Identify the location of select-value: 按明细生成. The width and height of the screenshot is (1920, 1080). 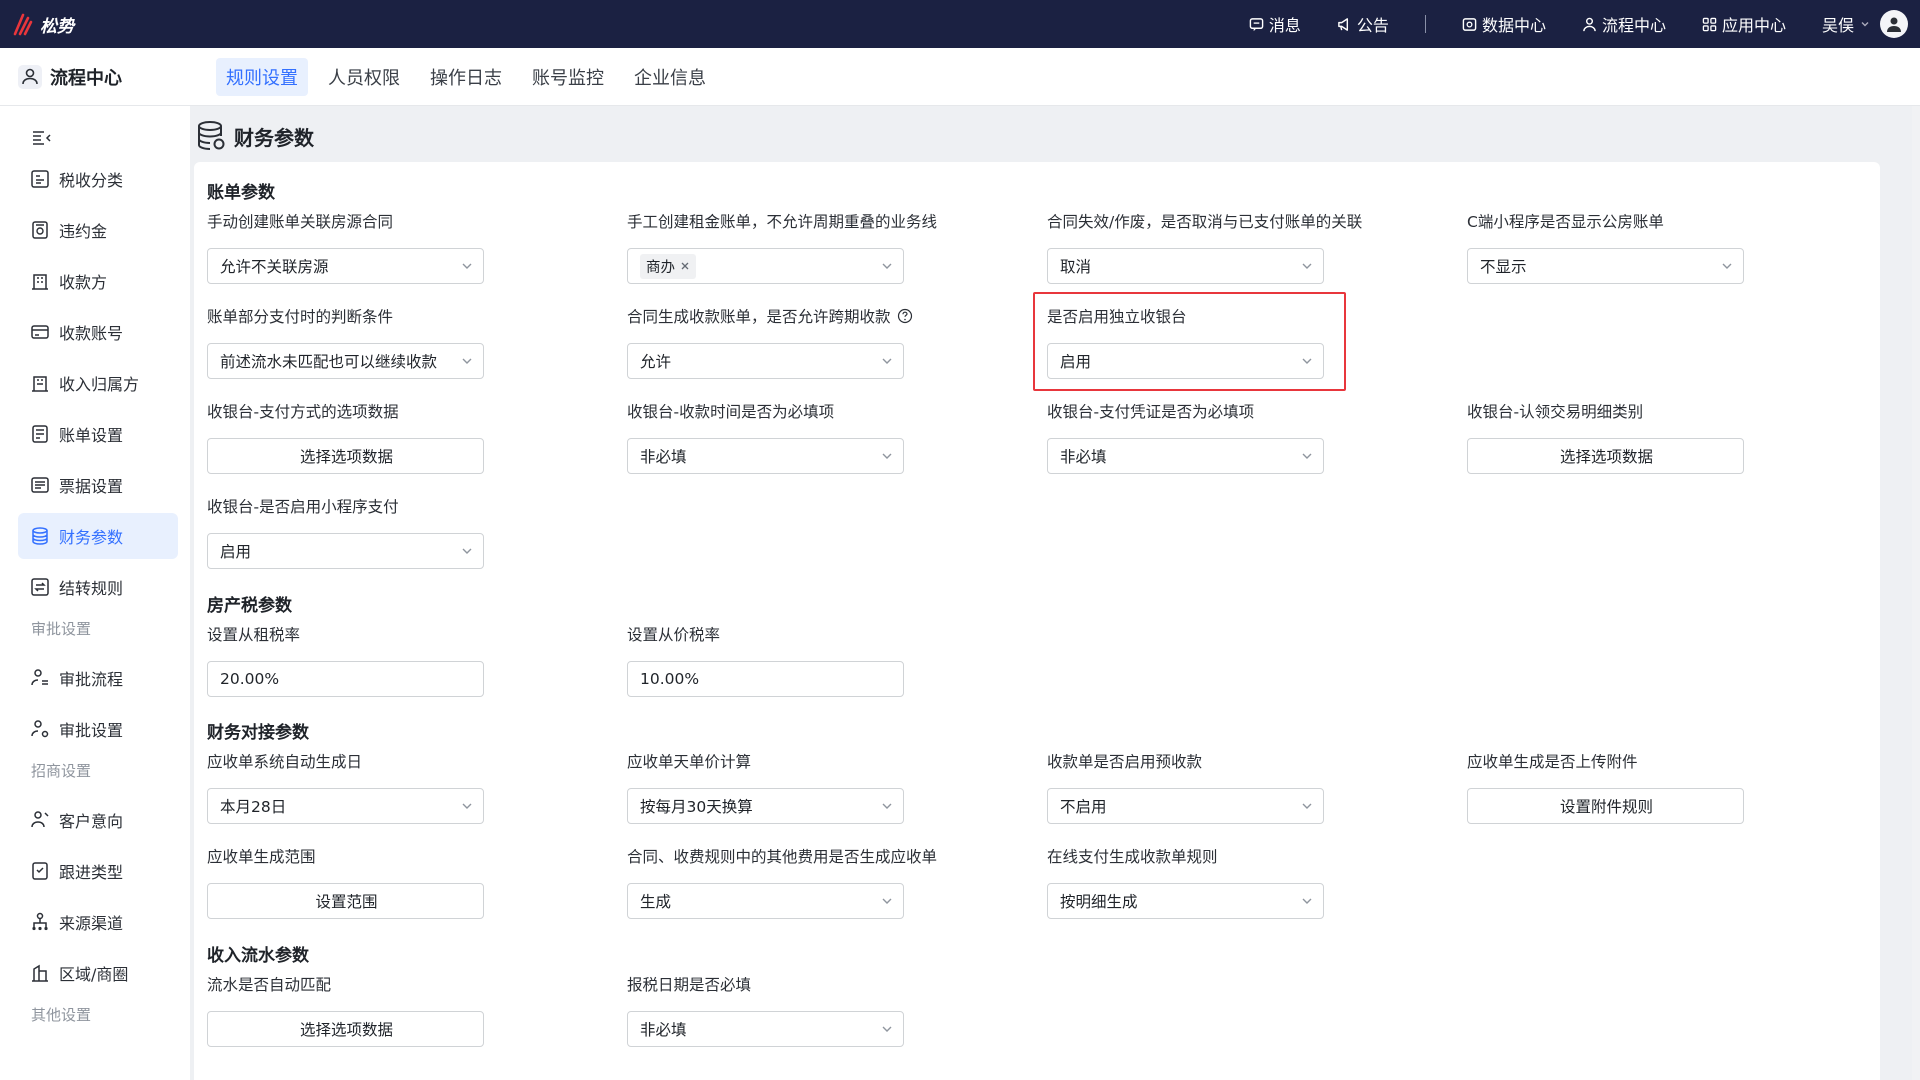
(1099, 902).